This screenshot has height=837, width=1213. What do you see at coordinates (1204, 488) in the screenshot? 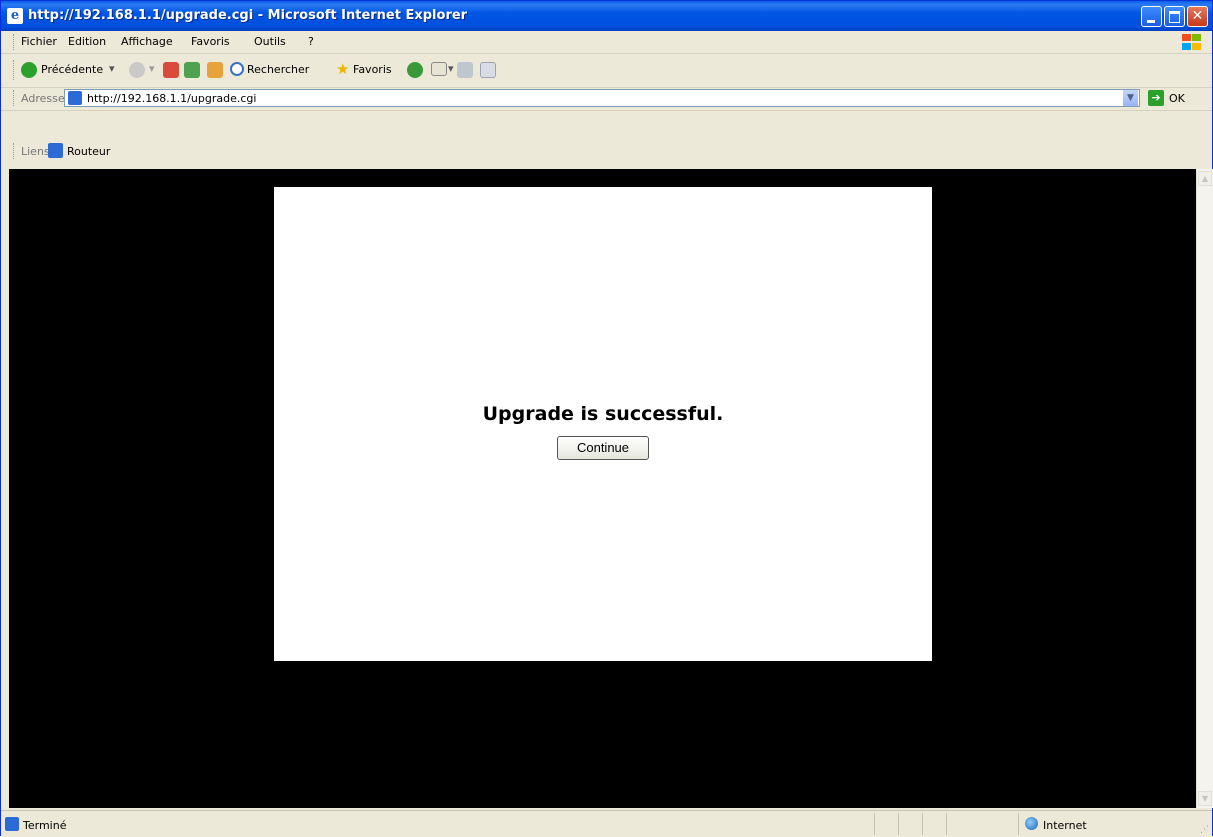
I see `vertical-scrollbar: ▲ ▼` at bounding box center [1204, 488].